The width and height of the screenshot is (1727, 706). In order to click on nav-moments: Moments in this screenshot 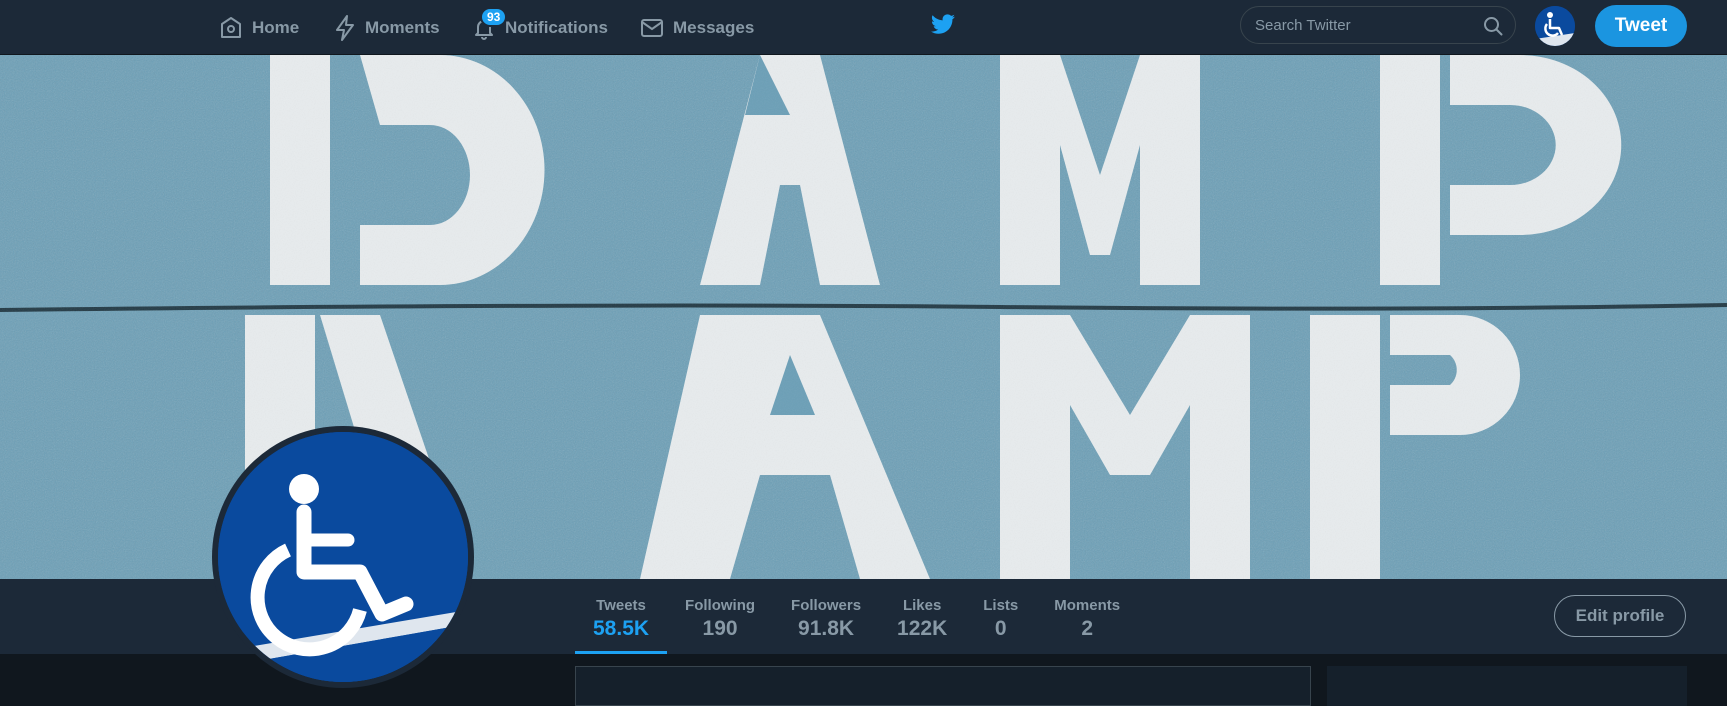, I will do `click(387, 27)`.